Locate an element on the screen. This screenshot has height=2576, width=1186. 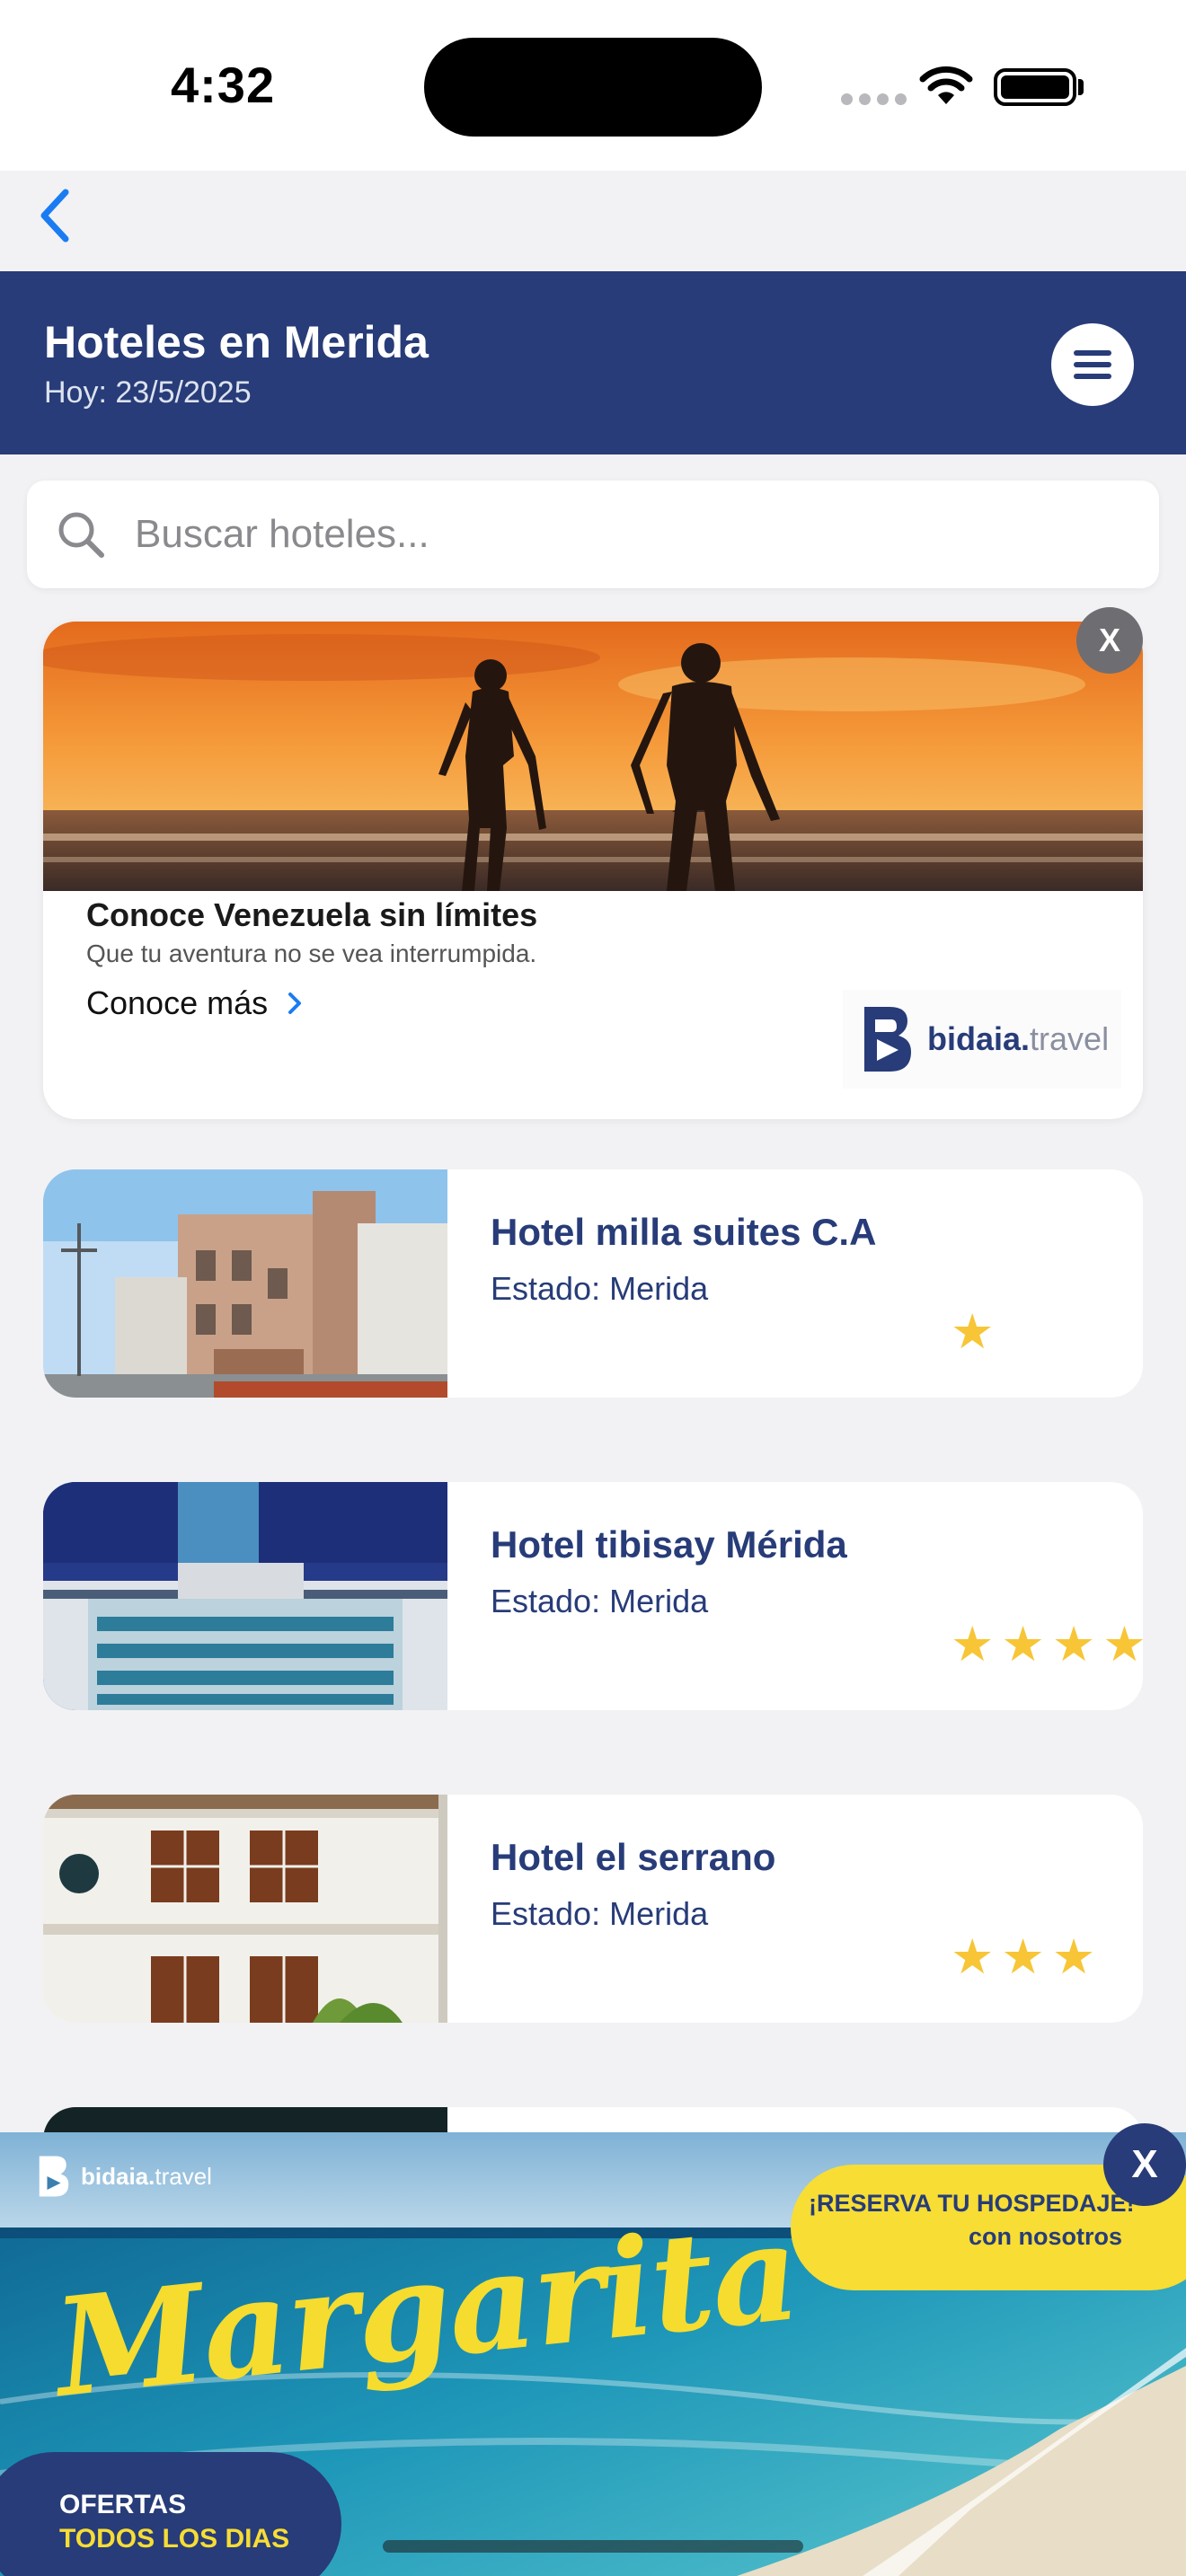
star-rating: ★ is located at coordinates (972, 1332).